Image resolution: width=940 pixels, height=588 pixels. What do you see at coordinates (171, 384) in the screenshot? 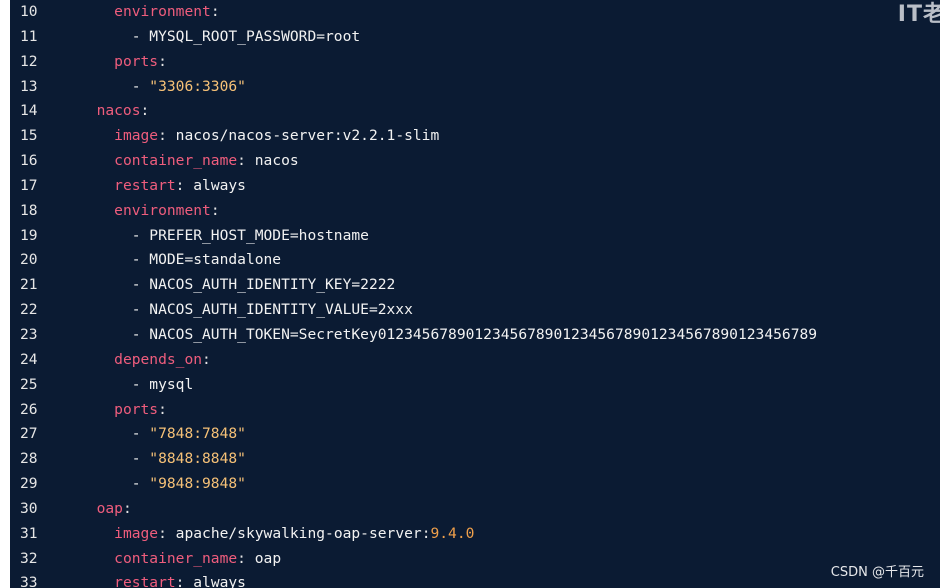
I see `code-token: mysql` at bounding box center [171, 384].